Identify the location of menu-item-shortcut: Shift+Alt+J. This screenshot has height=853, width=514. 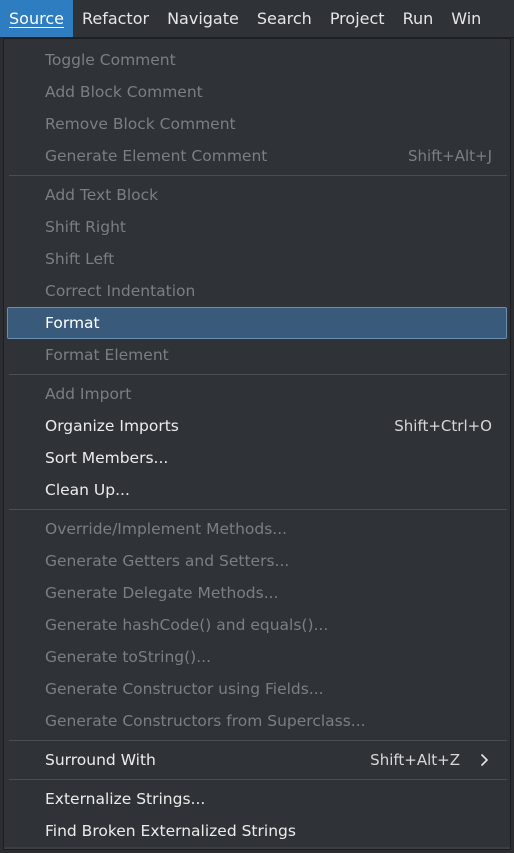
(450, 156).